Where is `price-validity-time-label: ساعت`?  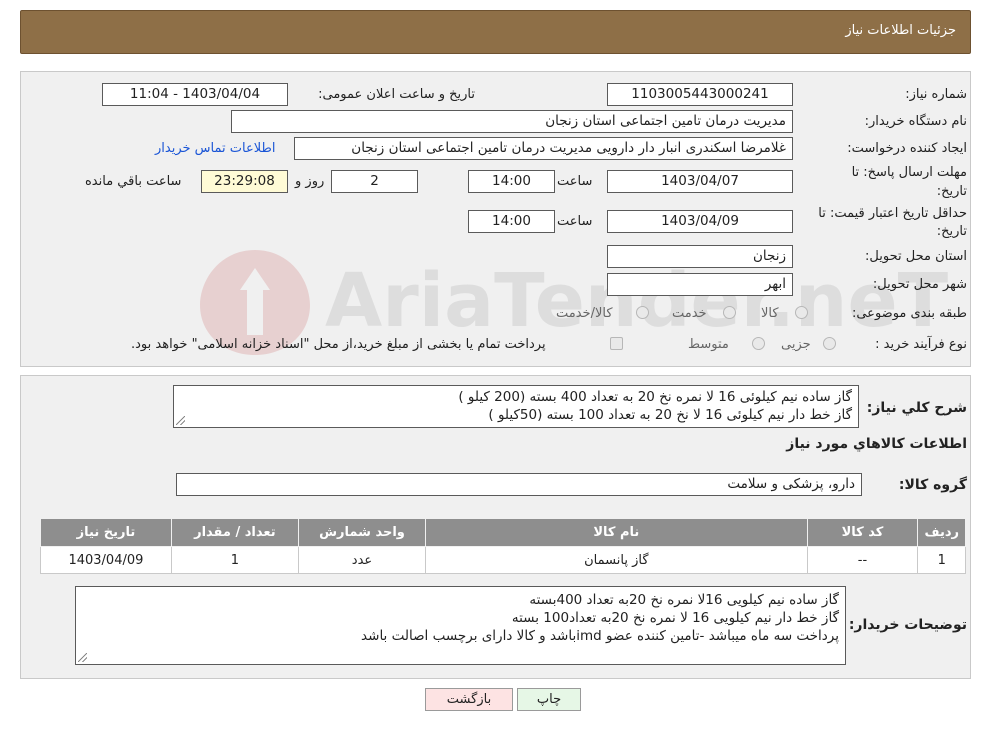
price-validity-time-label: ساعت is located at coordinates (575, 221).